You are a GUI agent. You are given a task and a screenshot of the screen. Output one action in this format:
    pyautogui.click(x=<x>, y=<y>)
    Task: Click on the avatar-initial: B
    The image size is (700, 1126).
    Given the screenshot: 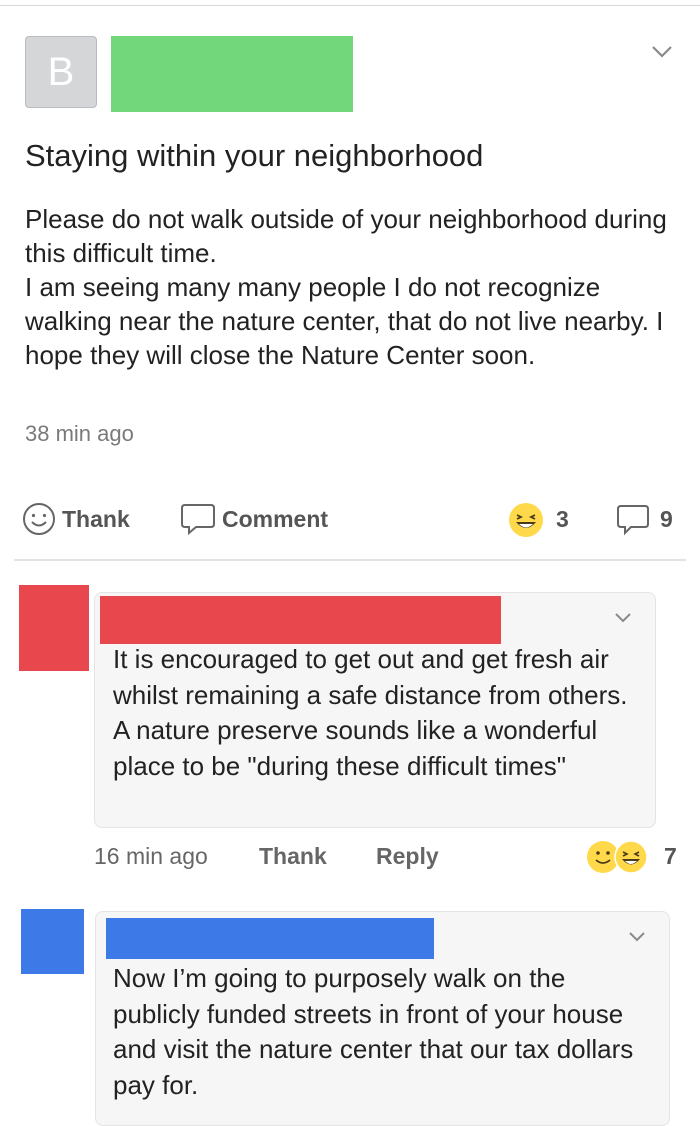 What is the action you would take?
    pyautogui.click(x=61, y=71)
    